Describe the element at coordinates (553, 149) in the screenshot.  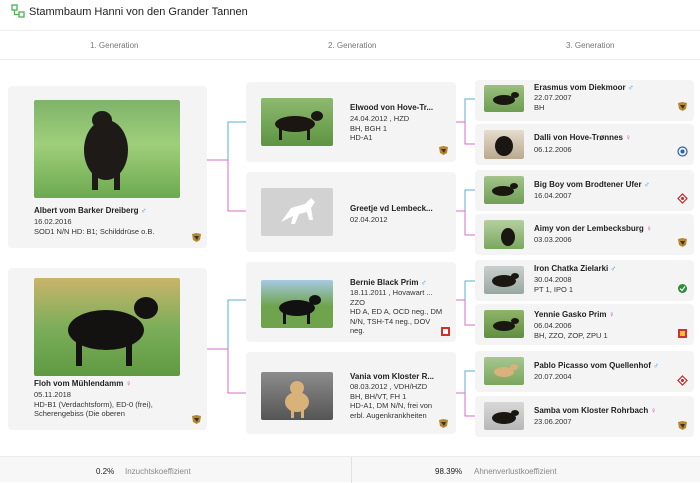
I see `dog-info: 06.12.2006` at that location.